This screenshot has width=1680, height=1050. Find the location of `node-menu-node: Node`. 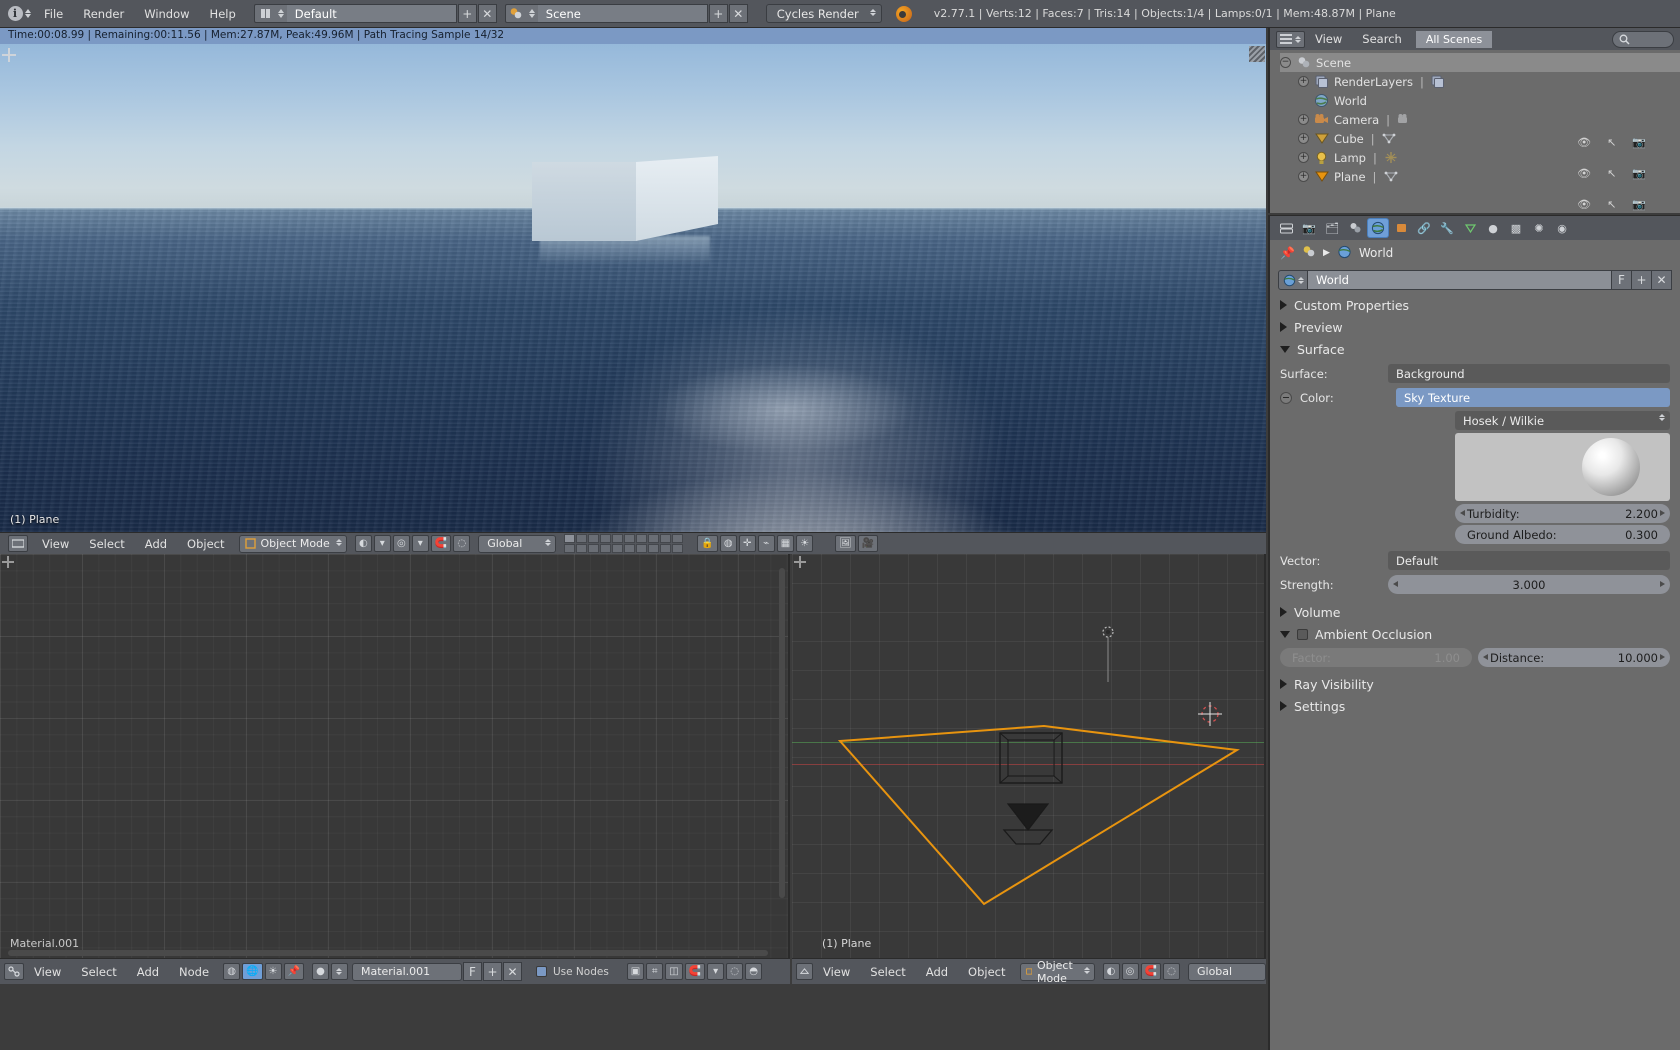

node-menu-node: Node is located at coordinates (194, 972).